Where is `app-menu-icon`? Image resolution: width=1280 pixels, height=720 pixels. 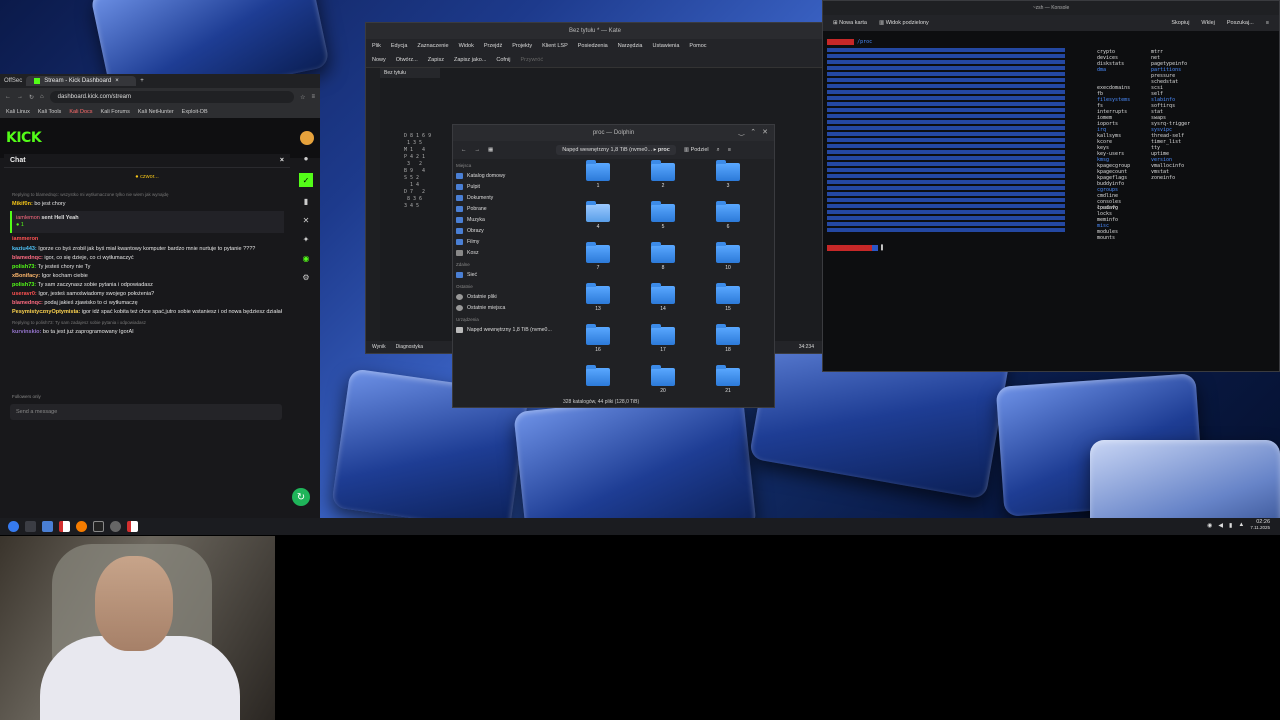
app-menu-icon is located at coordinates (13, 526).